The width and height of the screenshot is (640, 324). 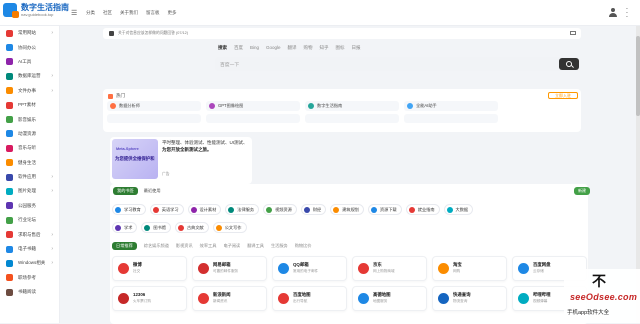 What do you see at coordinates (280, 209) in the screenshot?
I see `favorite-chip: 视频资源` at bounding box center [280, 209].